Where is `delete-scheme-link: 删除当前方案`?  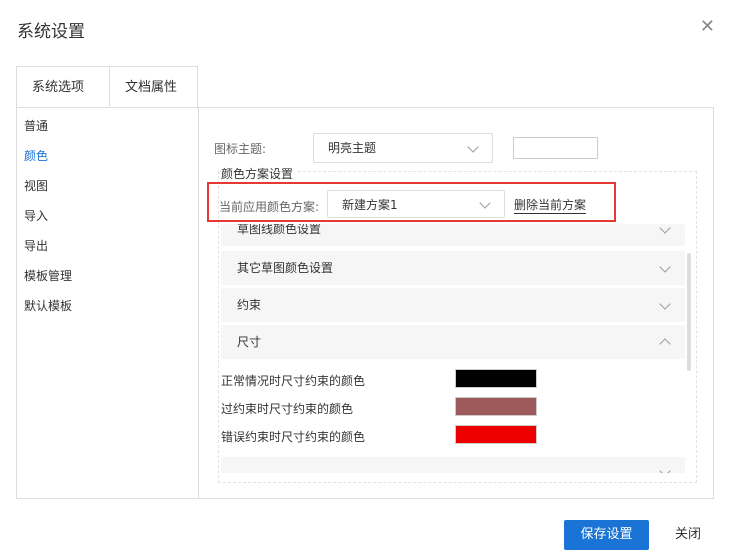
delete-scheme-link: 删除当前方案 is located at coordinates (550, 206).